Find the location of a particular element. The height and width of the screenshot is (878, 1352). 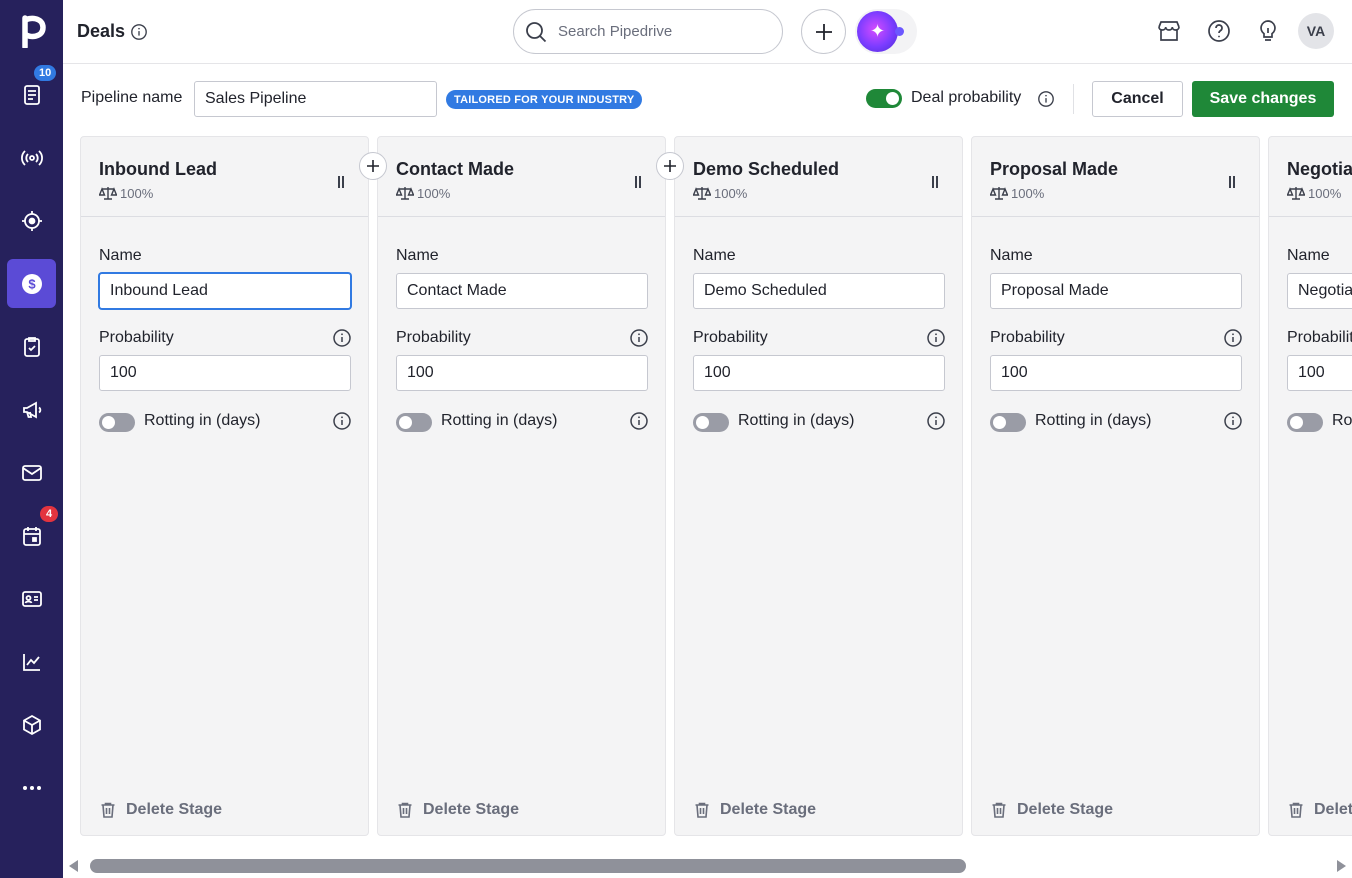

sidebar-item-products is located at coordinates (31, 724).